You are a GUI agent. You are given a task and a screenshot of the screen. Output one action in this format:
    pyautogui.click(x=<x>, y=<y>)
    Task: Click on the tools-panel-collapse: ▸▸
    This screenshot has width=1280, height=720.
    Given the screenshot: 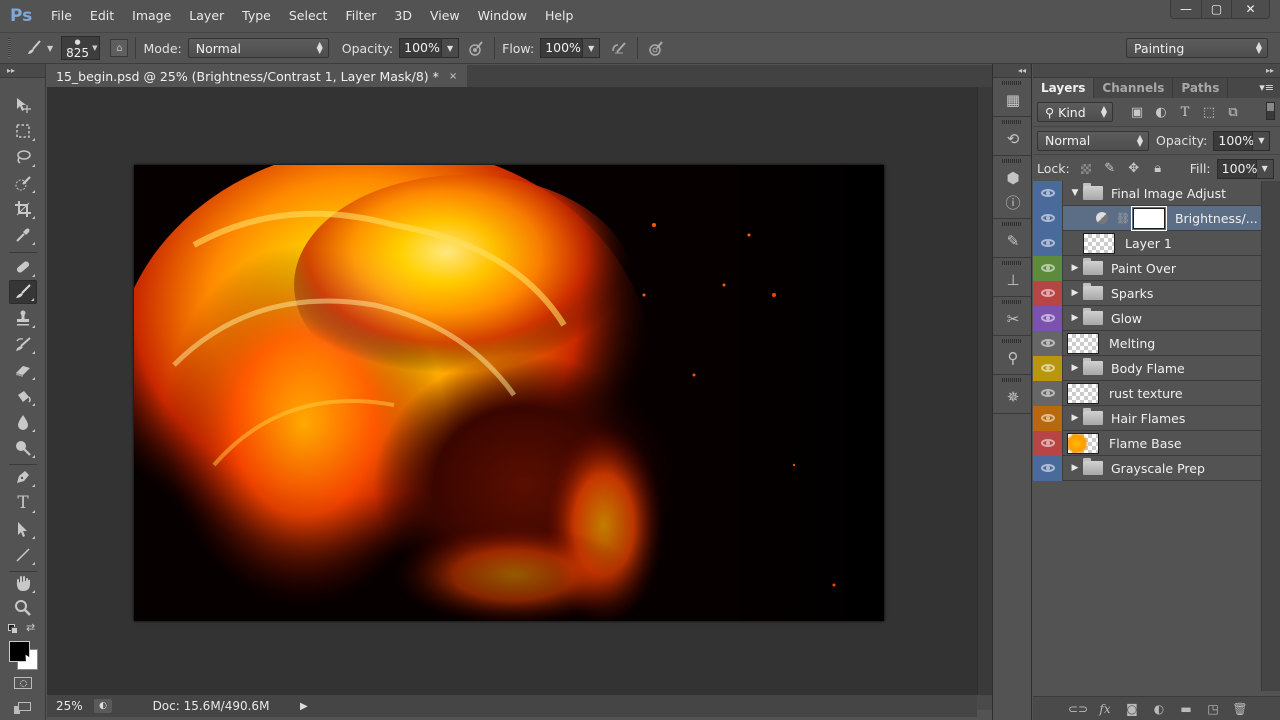 What is the action you would take?
    pyautogui.click(x=22, y=71)
    